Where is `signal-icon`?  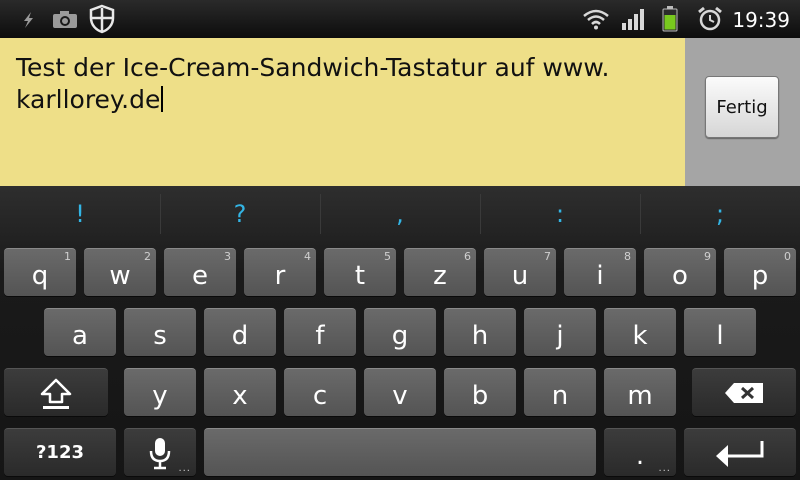 signal-icon is located at coordinates (633, 19).